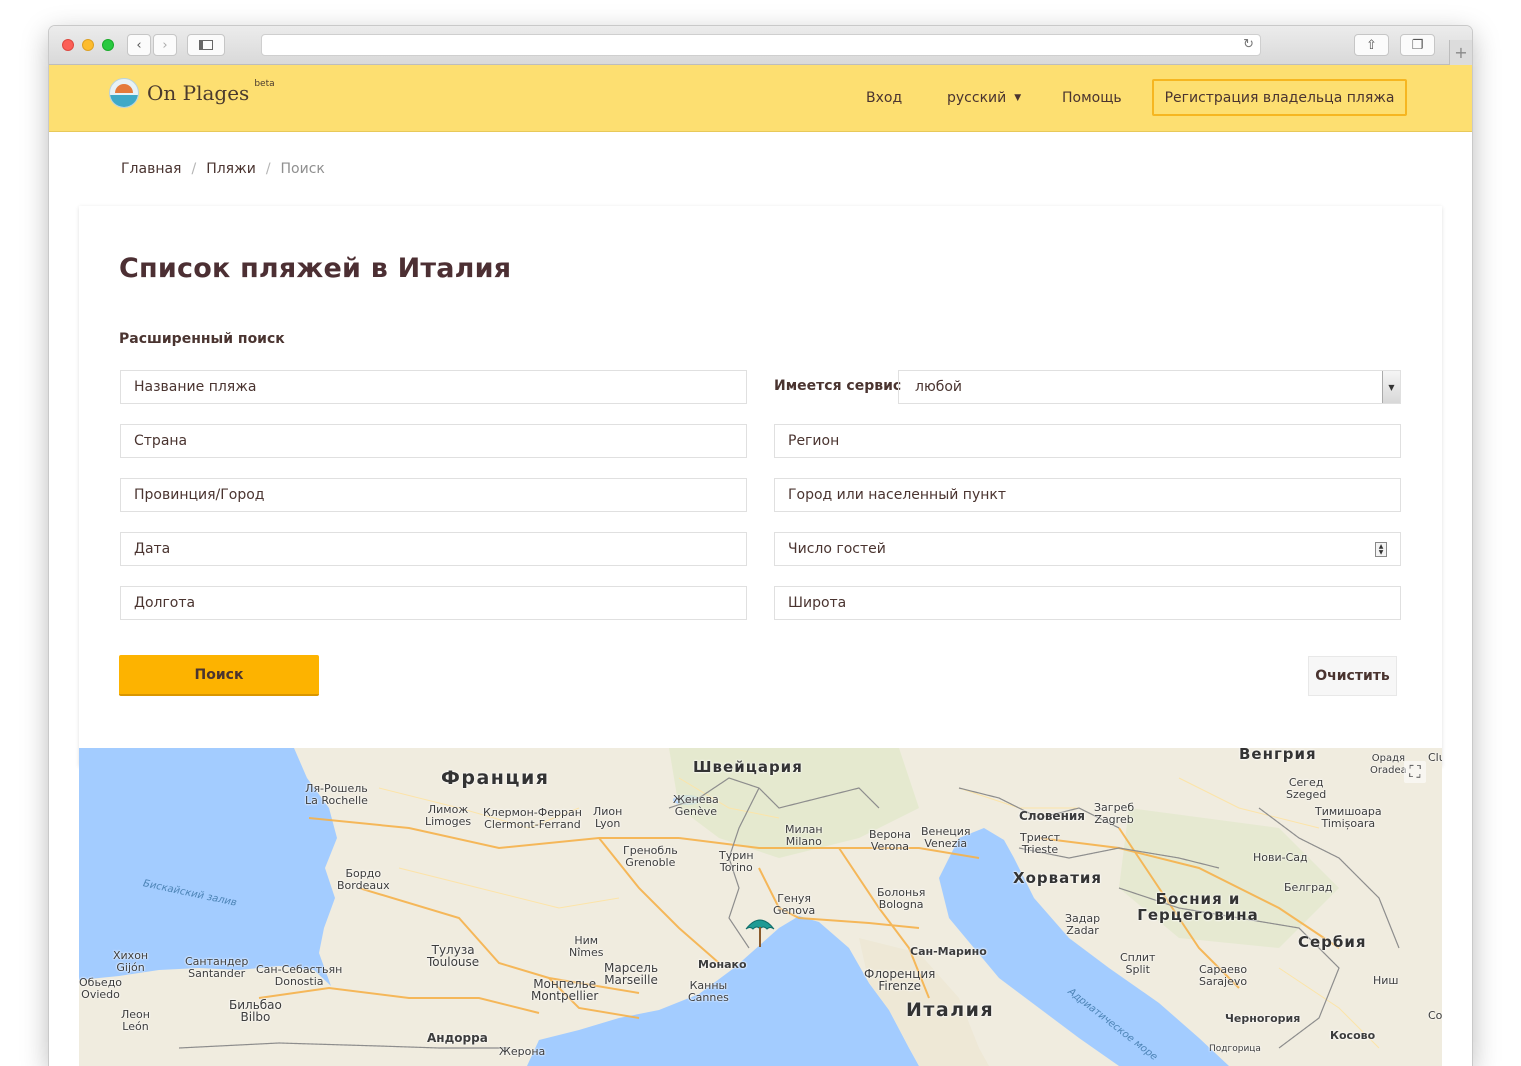 The width and height of the screenshot is (1521, 1066). I want to click on map-label-city: Ним Nîmes, so click(586, 946).